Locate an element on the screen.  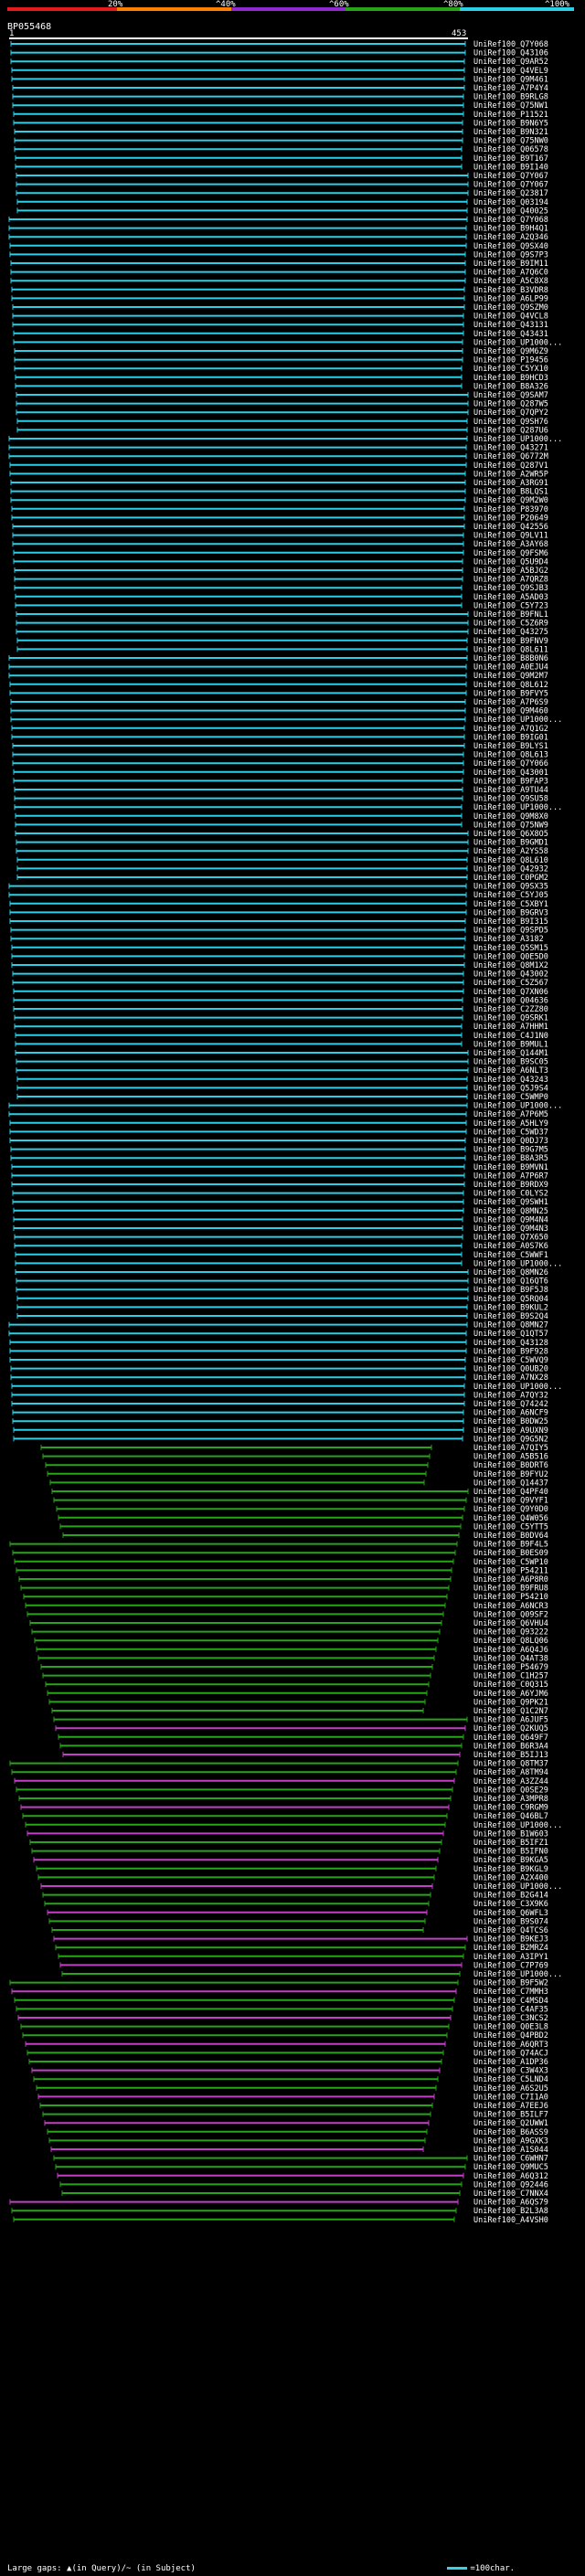
hit-label: UniRef100_B9S074 is located at coordinates (511, 1921).